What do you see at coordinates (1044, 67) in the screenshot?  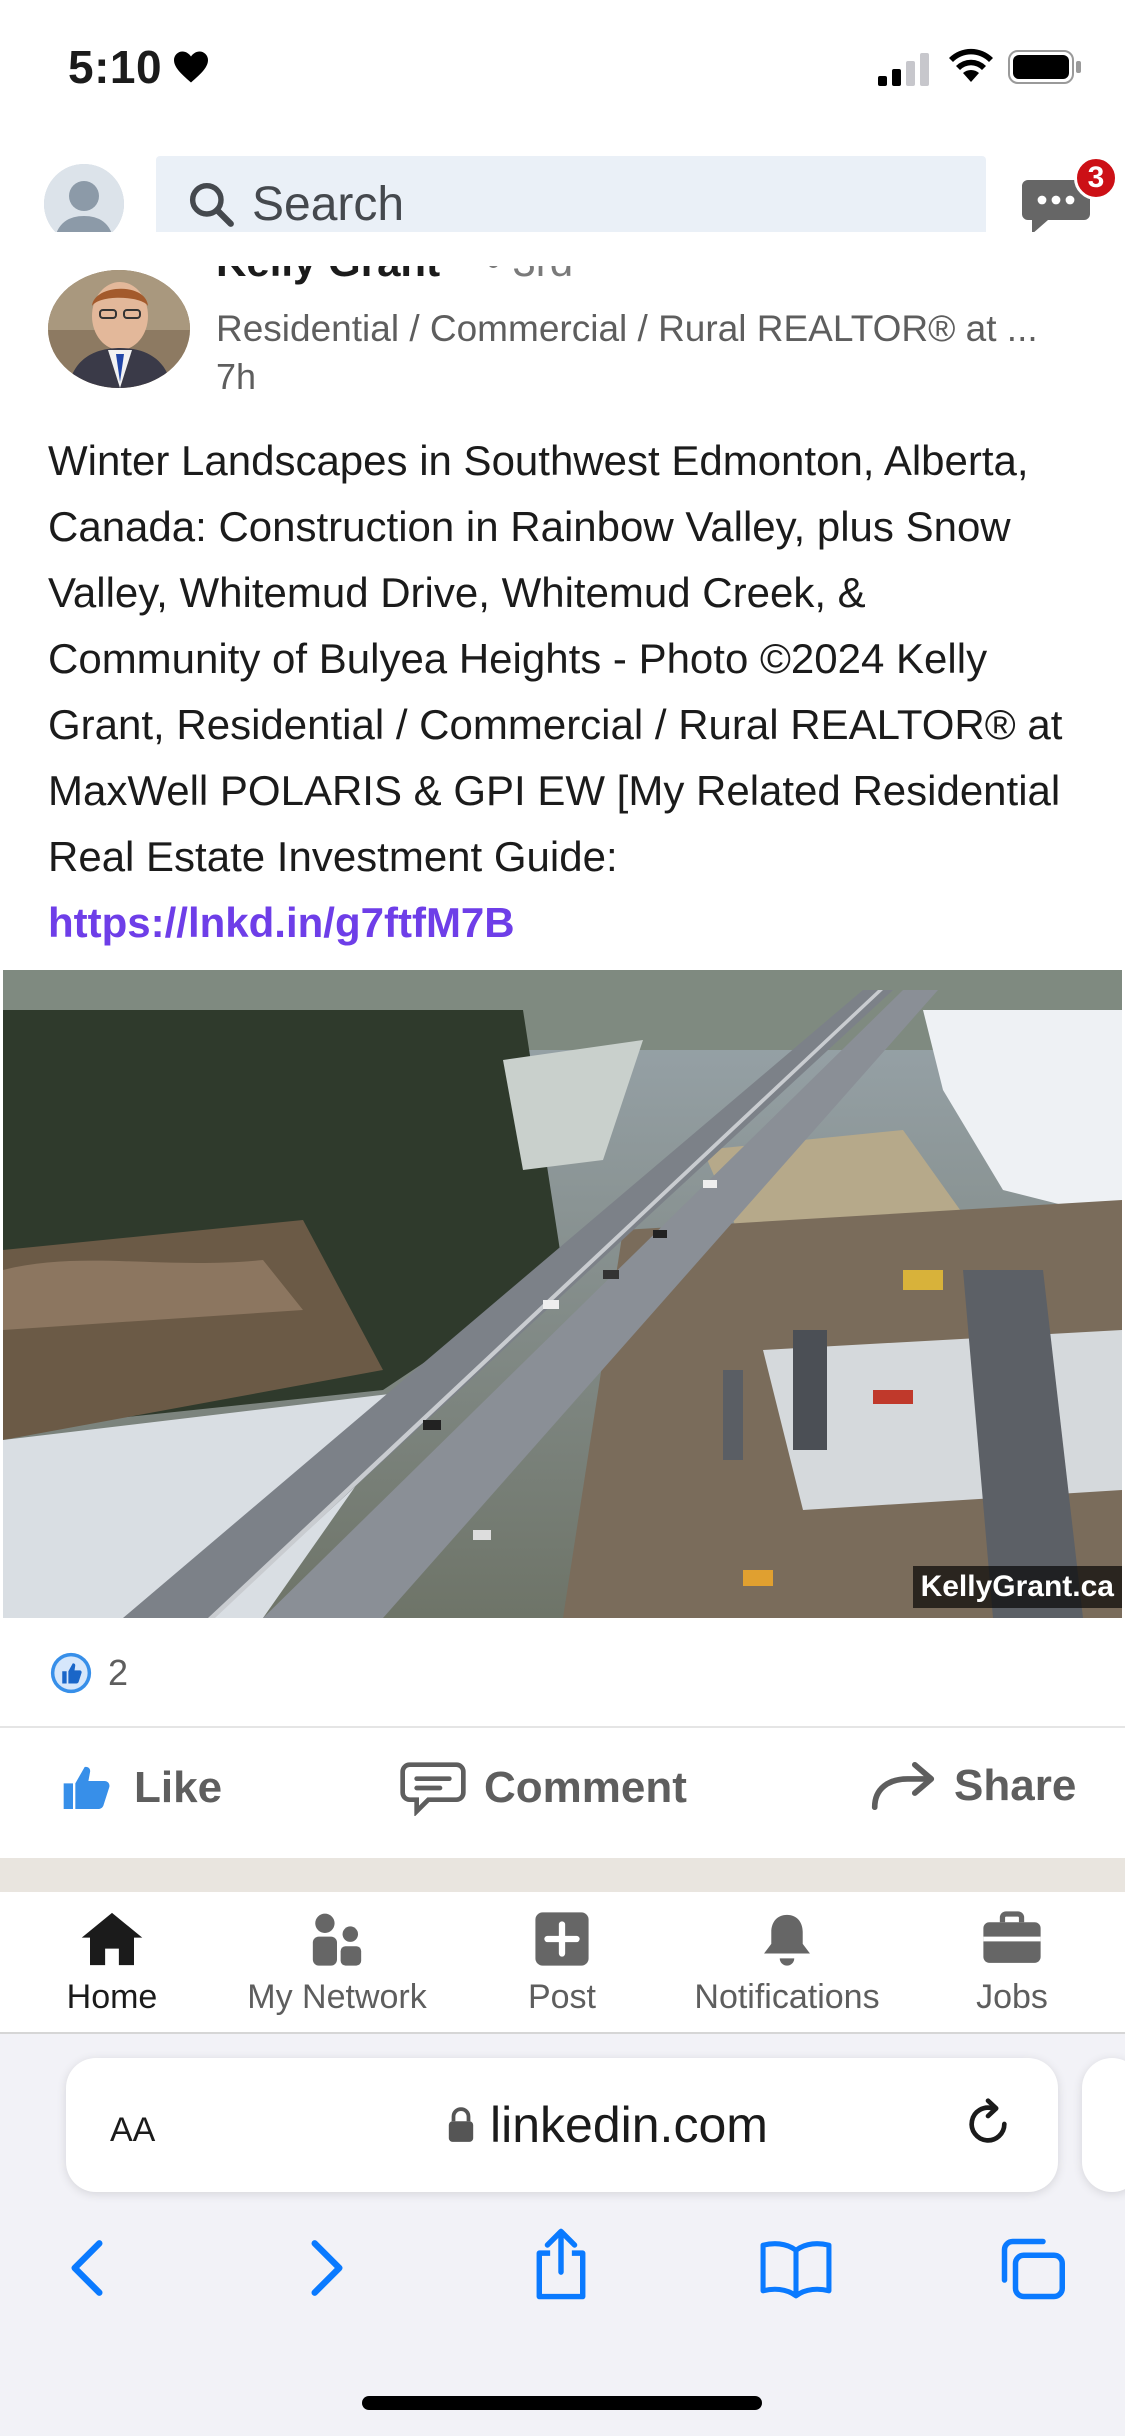 I see `battery-icon` at bounding box center [1044, 67].